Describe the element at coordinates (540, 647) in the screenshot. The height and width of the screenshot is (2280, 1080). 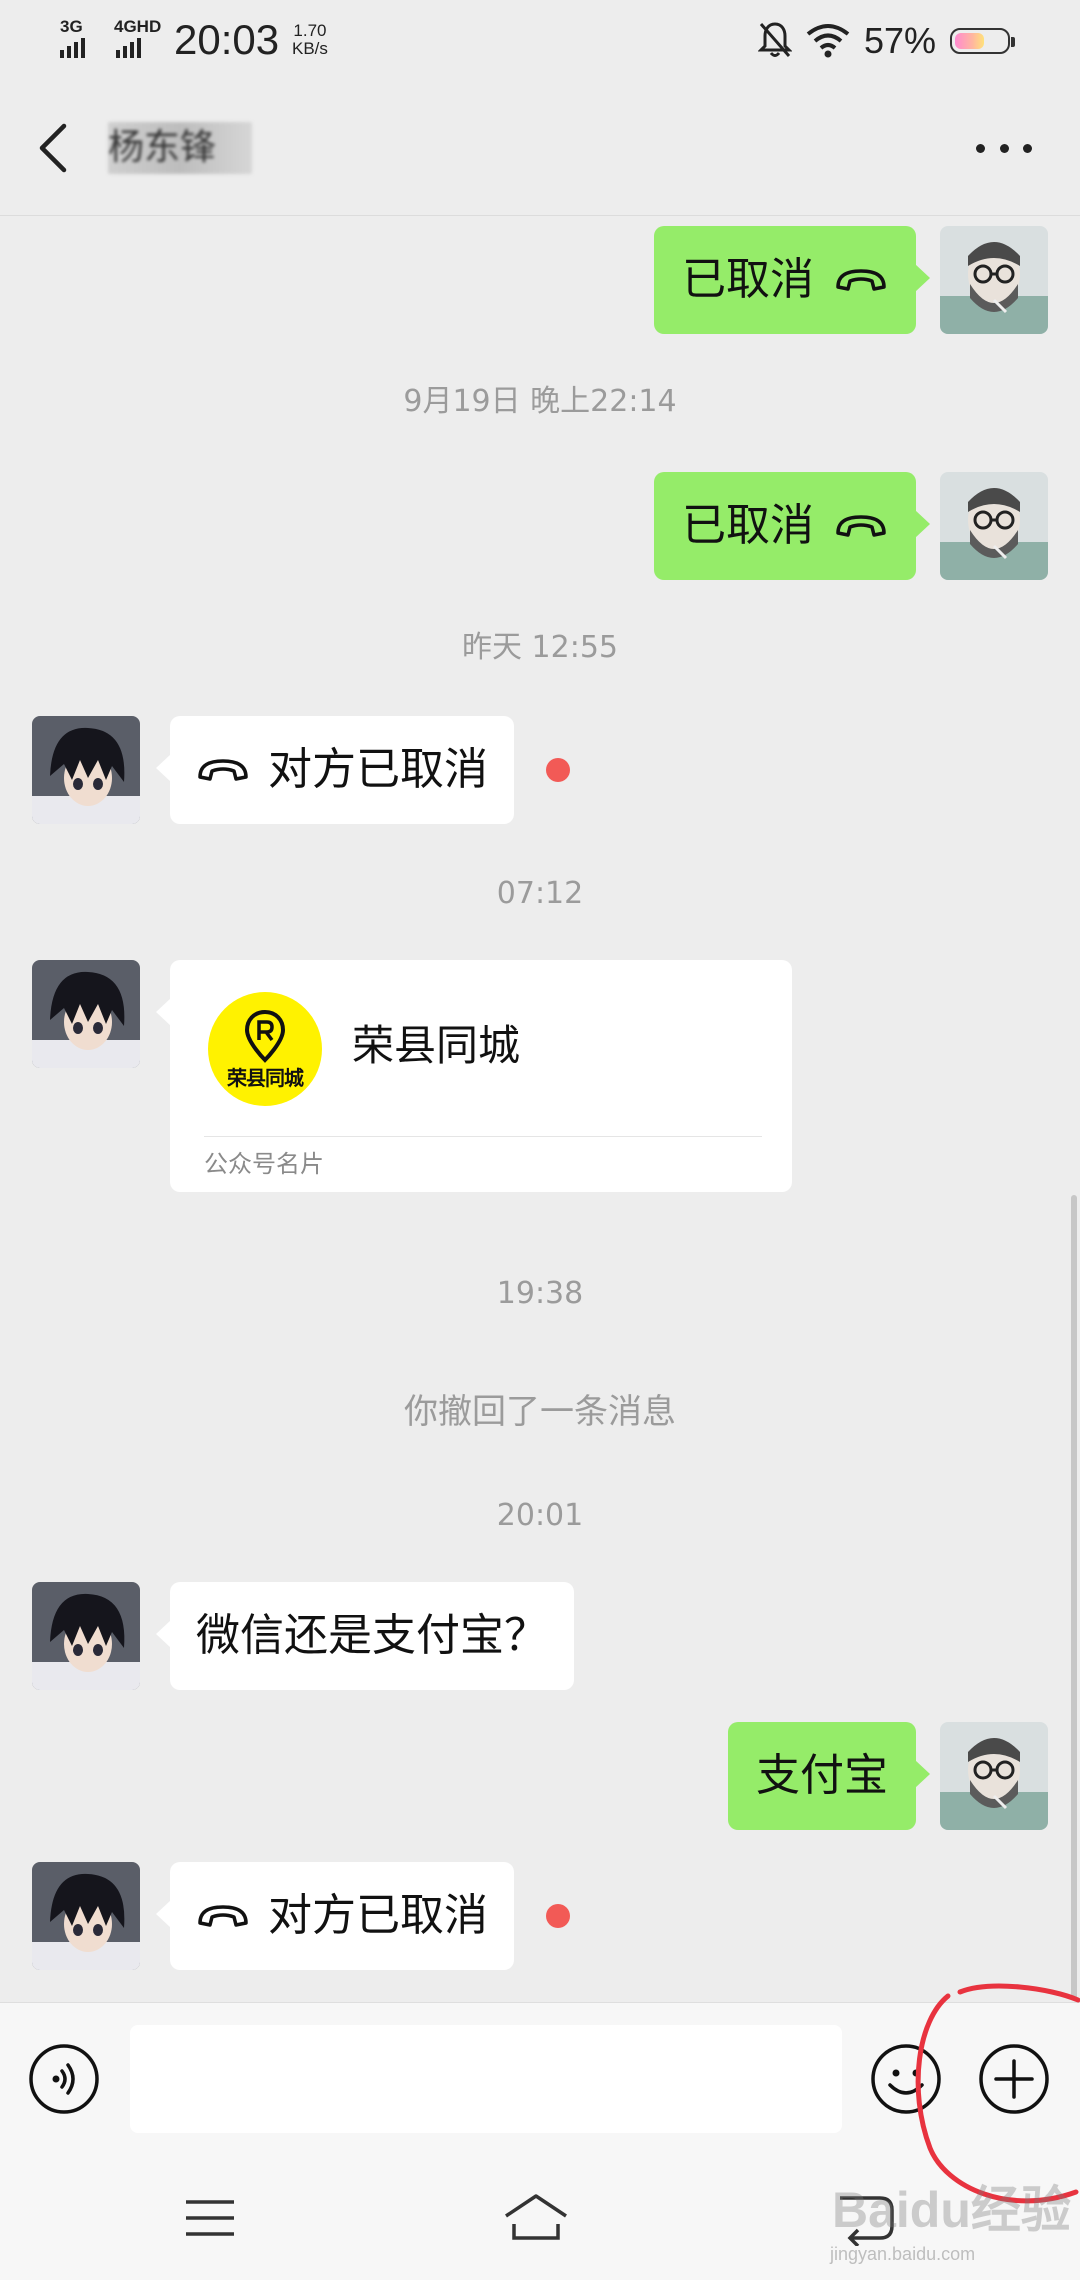
I see `timestamp: 昨天 12:55` at that location.